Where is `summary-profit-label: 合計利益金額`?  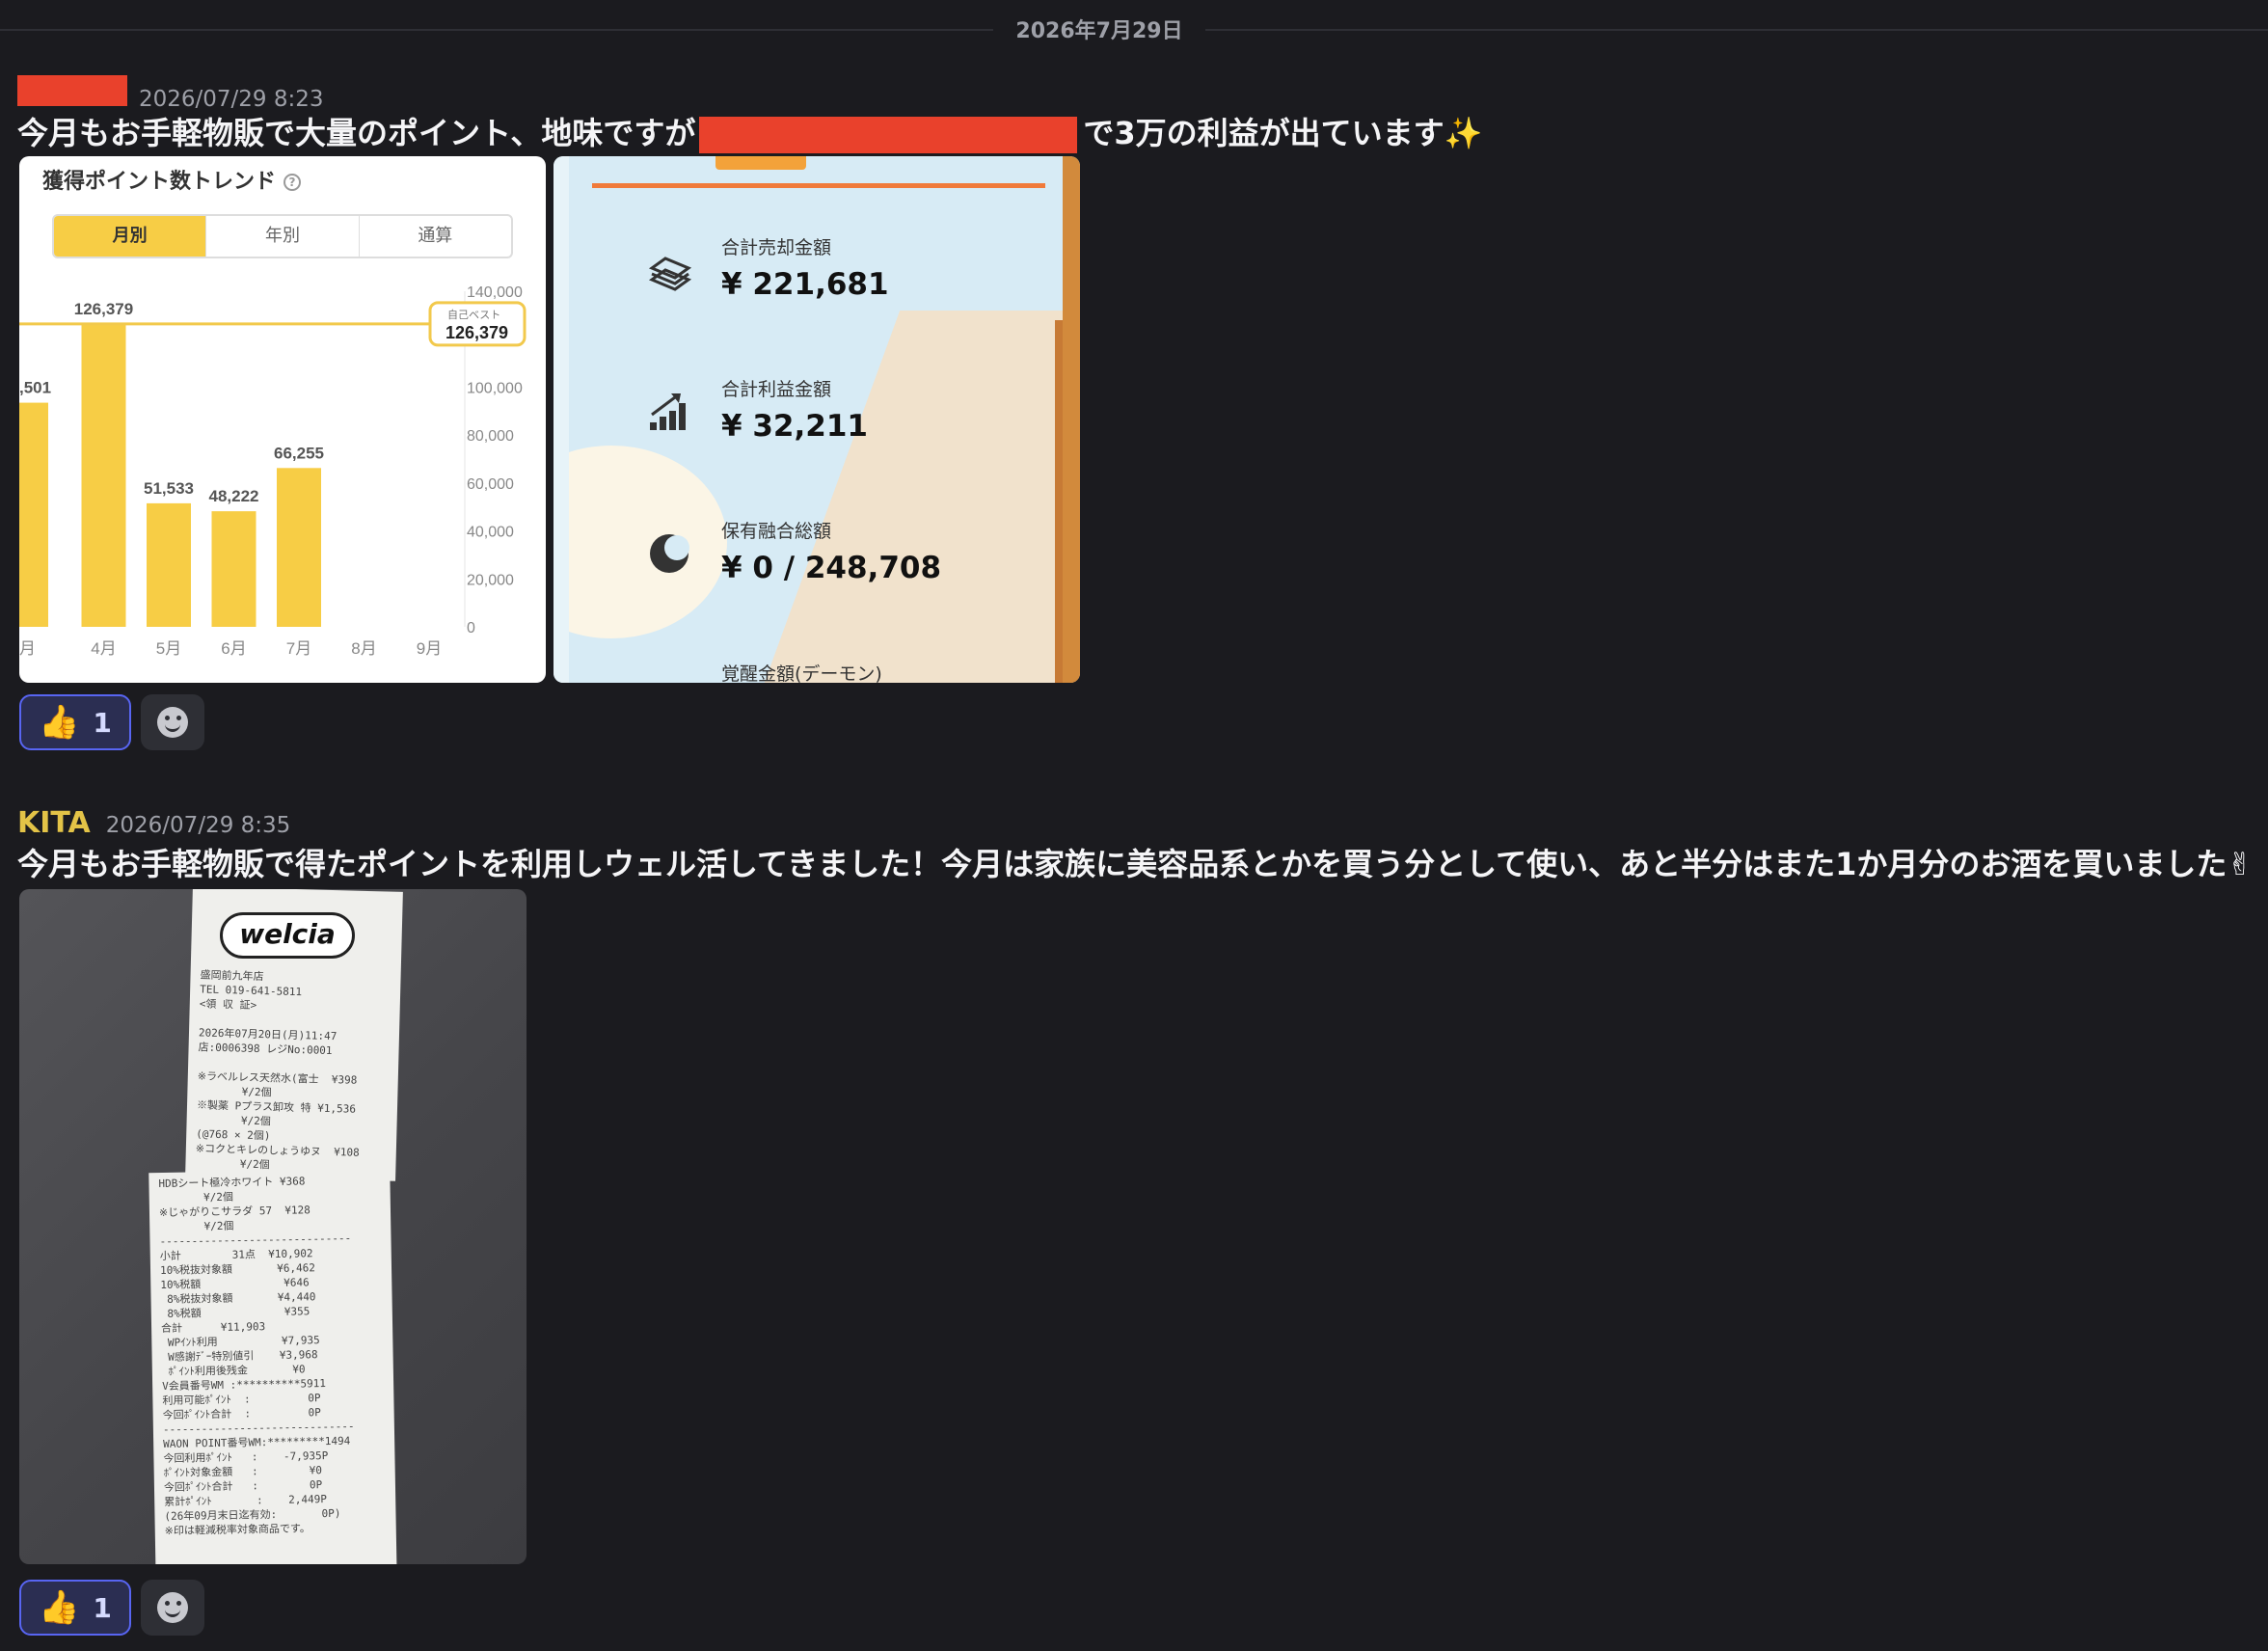
summary-profit-label: 合計利益金額 is located at coordinates (776, 389).